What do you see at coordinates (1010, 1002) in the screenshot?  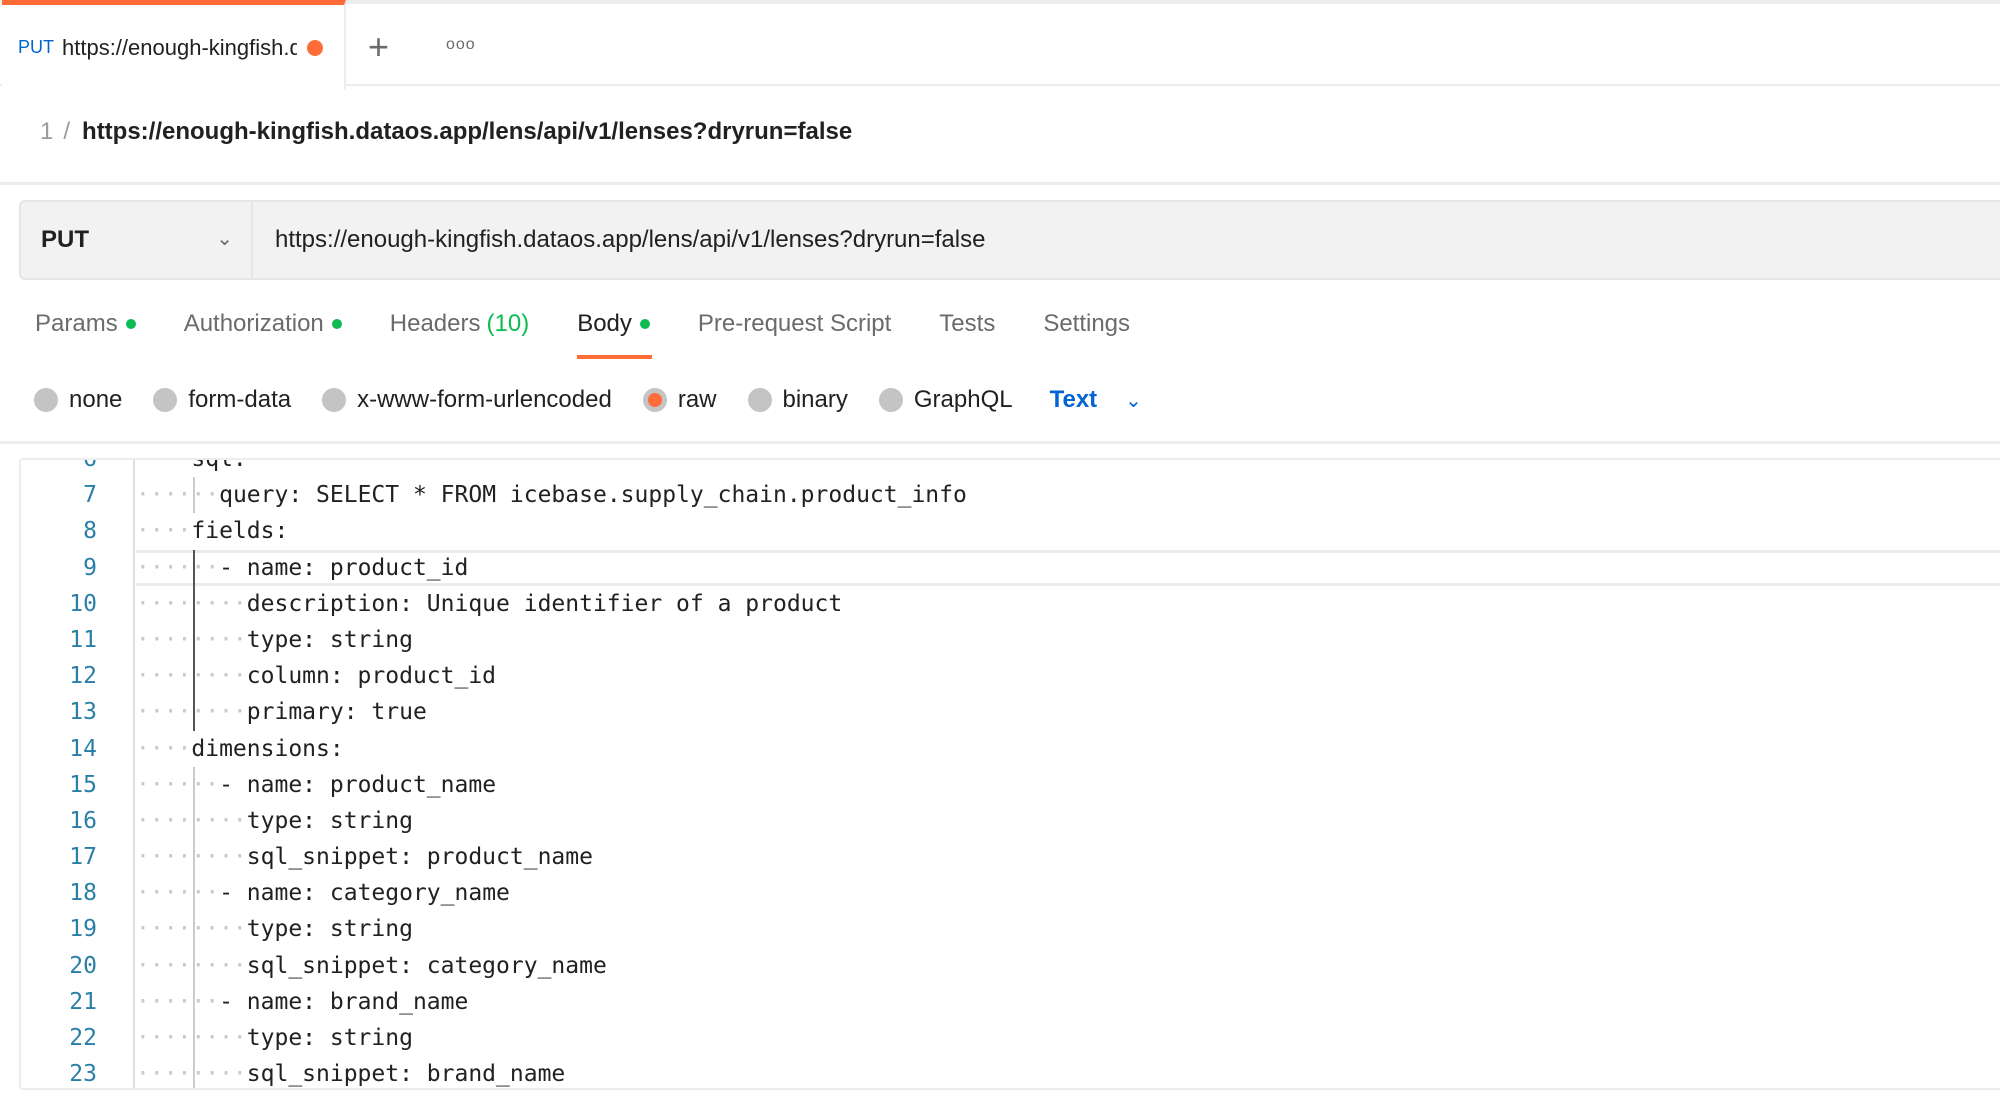 I see `code-line: 21 ······- name: brand_name` at bounding box center [1010, 1002].